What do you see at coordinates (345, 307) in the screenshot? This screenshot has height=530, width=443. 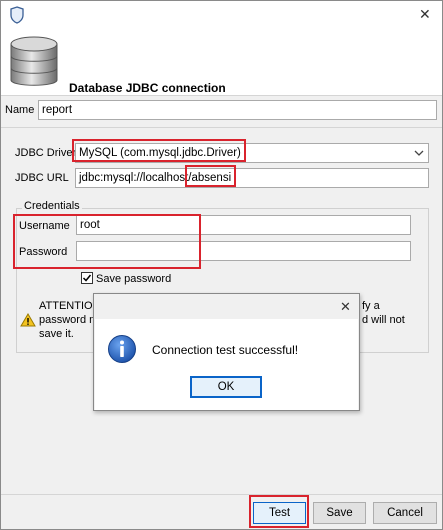 I see `dialog-close-icon: ✕` at bounding box center [345, 307].